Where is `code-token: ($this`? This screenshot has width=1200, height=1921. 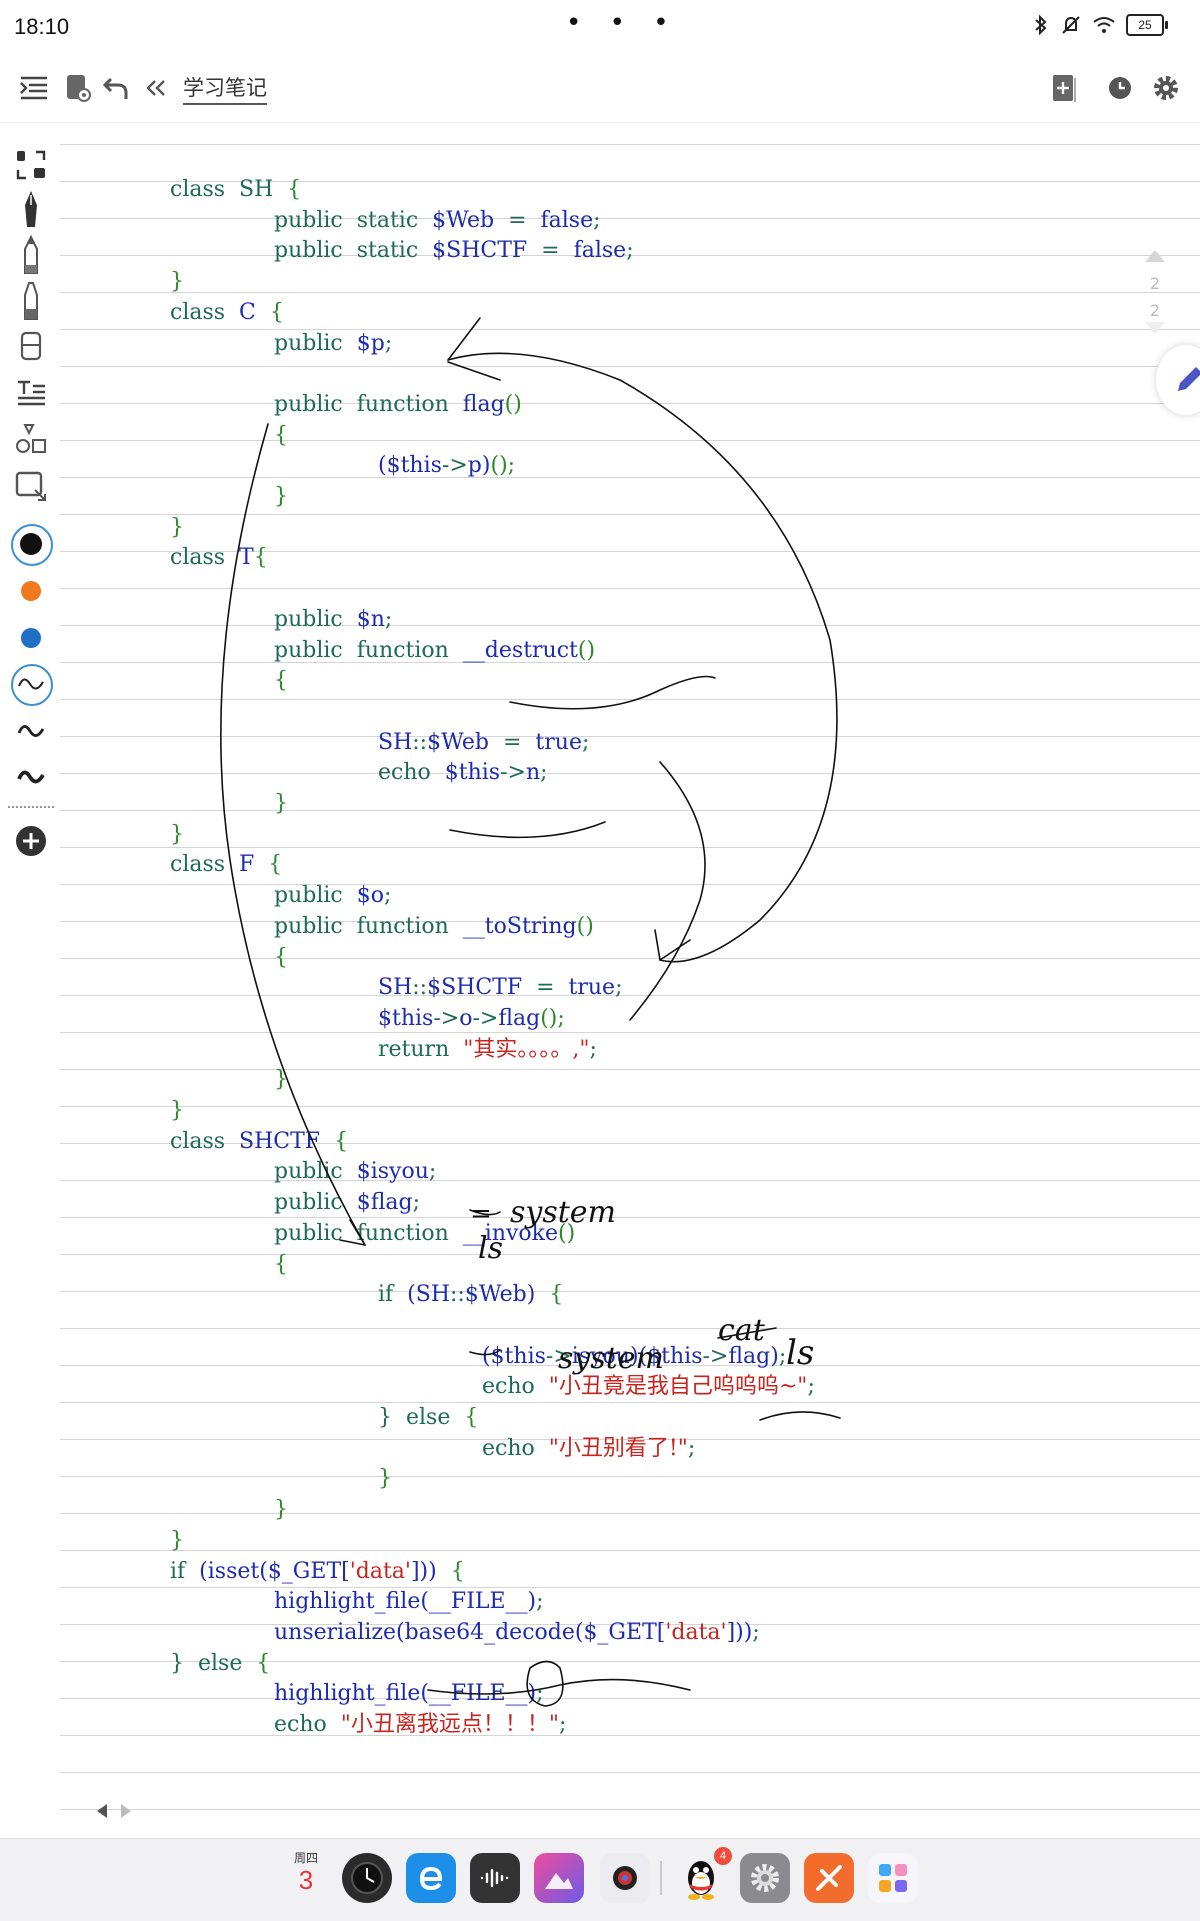
code-token: ($this is located at coordinates (410, 466).